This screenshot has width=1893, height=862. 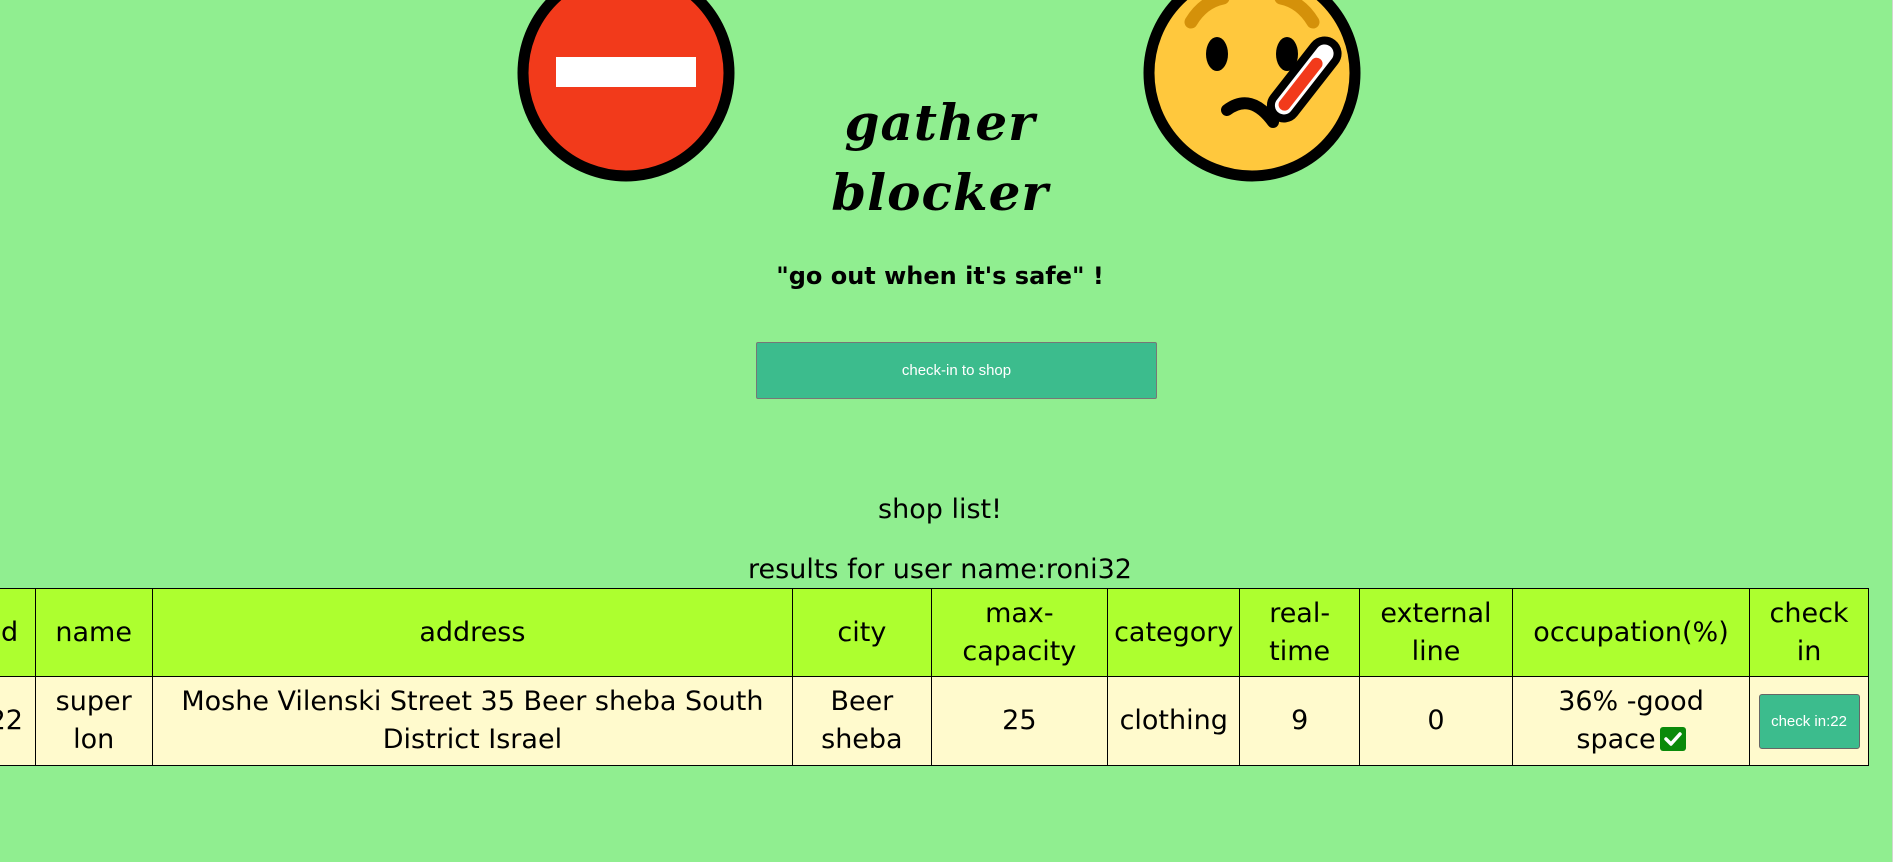 I want to click on cell-max-capacity: 25, so click(x=1019, y=721).